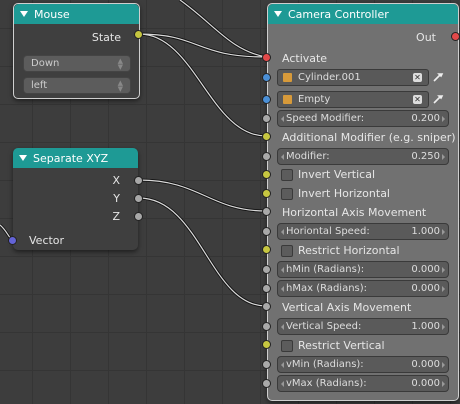 Image resolution: width=460 pixels, height=404 pixels. I want to click on state-socket, so click(138, 34).